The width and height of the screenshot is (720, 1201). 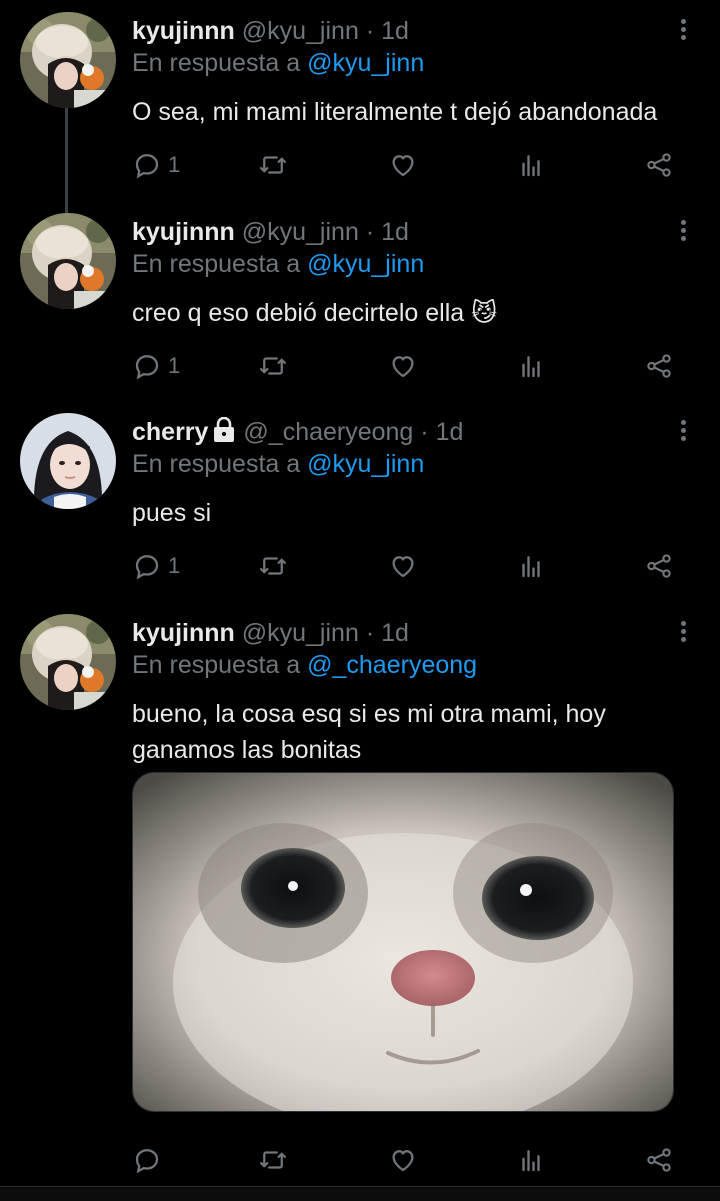 I want to click on reply-button, so click(x=150, y=1160).